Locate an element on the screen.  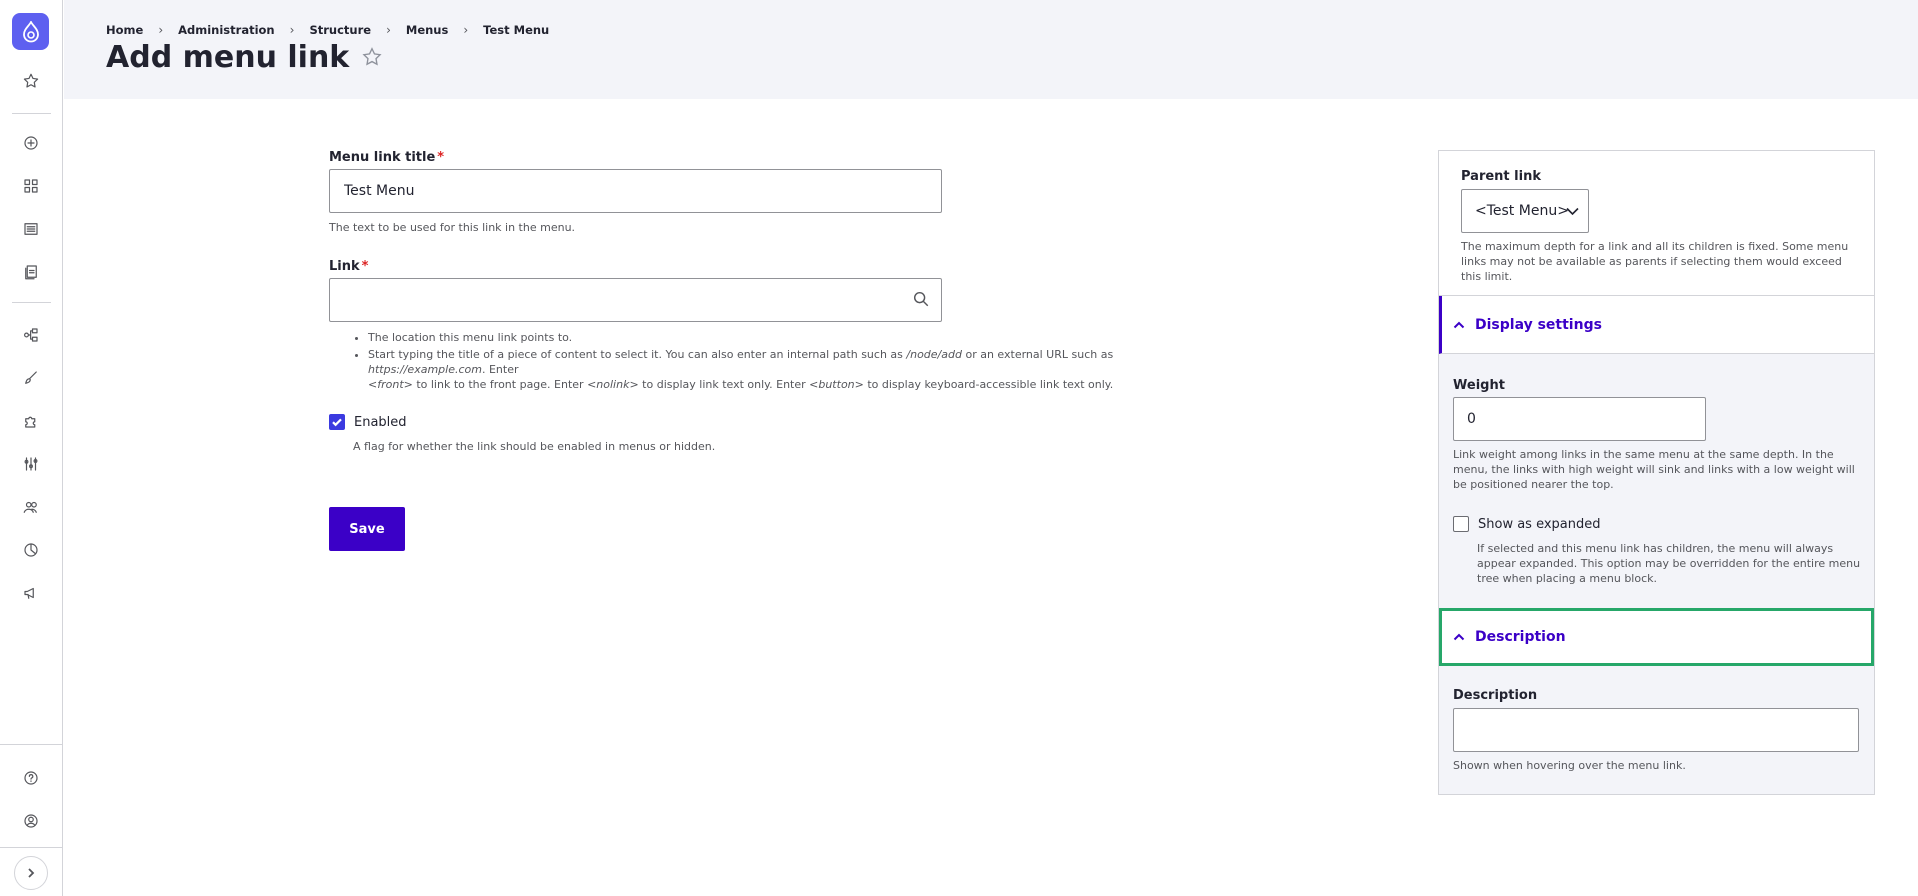
link-input is located at coordinates (635, 300).